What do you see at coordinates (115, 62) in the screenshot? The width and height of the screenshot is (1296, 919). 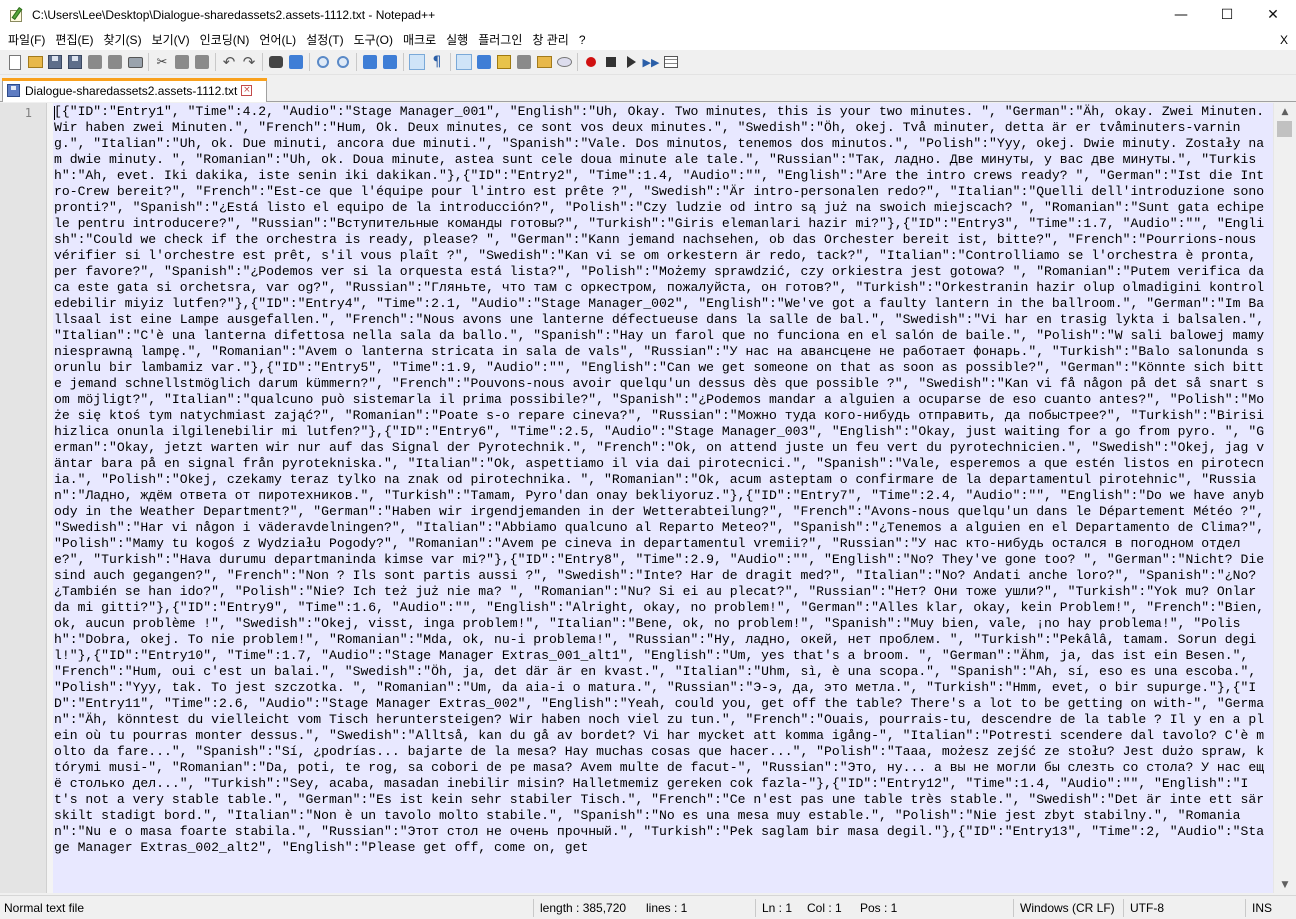 I see `close-all-icon` at bounding box center [115, 62].